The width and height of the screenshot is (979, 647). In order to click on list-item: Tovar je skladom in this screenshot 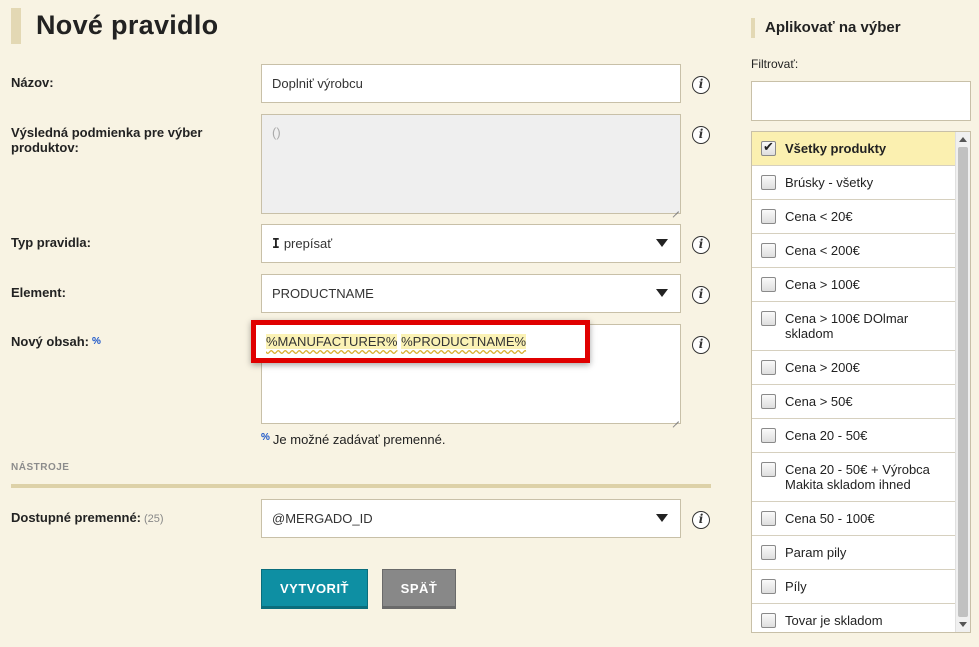, I will do `click(854, 618)`.